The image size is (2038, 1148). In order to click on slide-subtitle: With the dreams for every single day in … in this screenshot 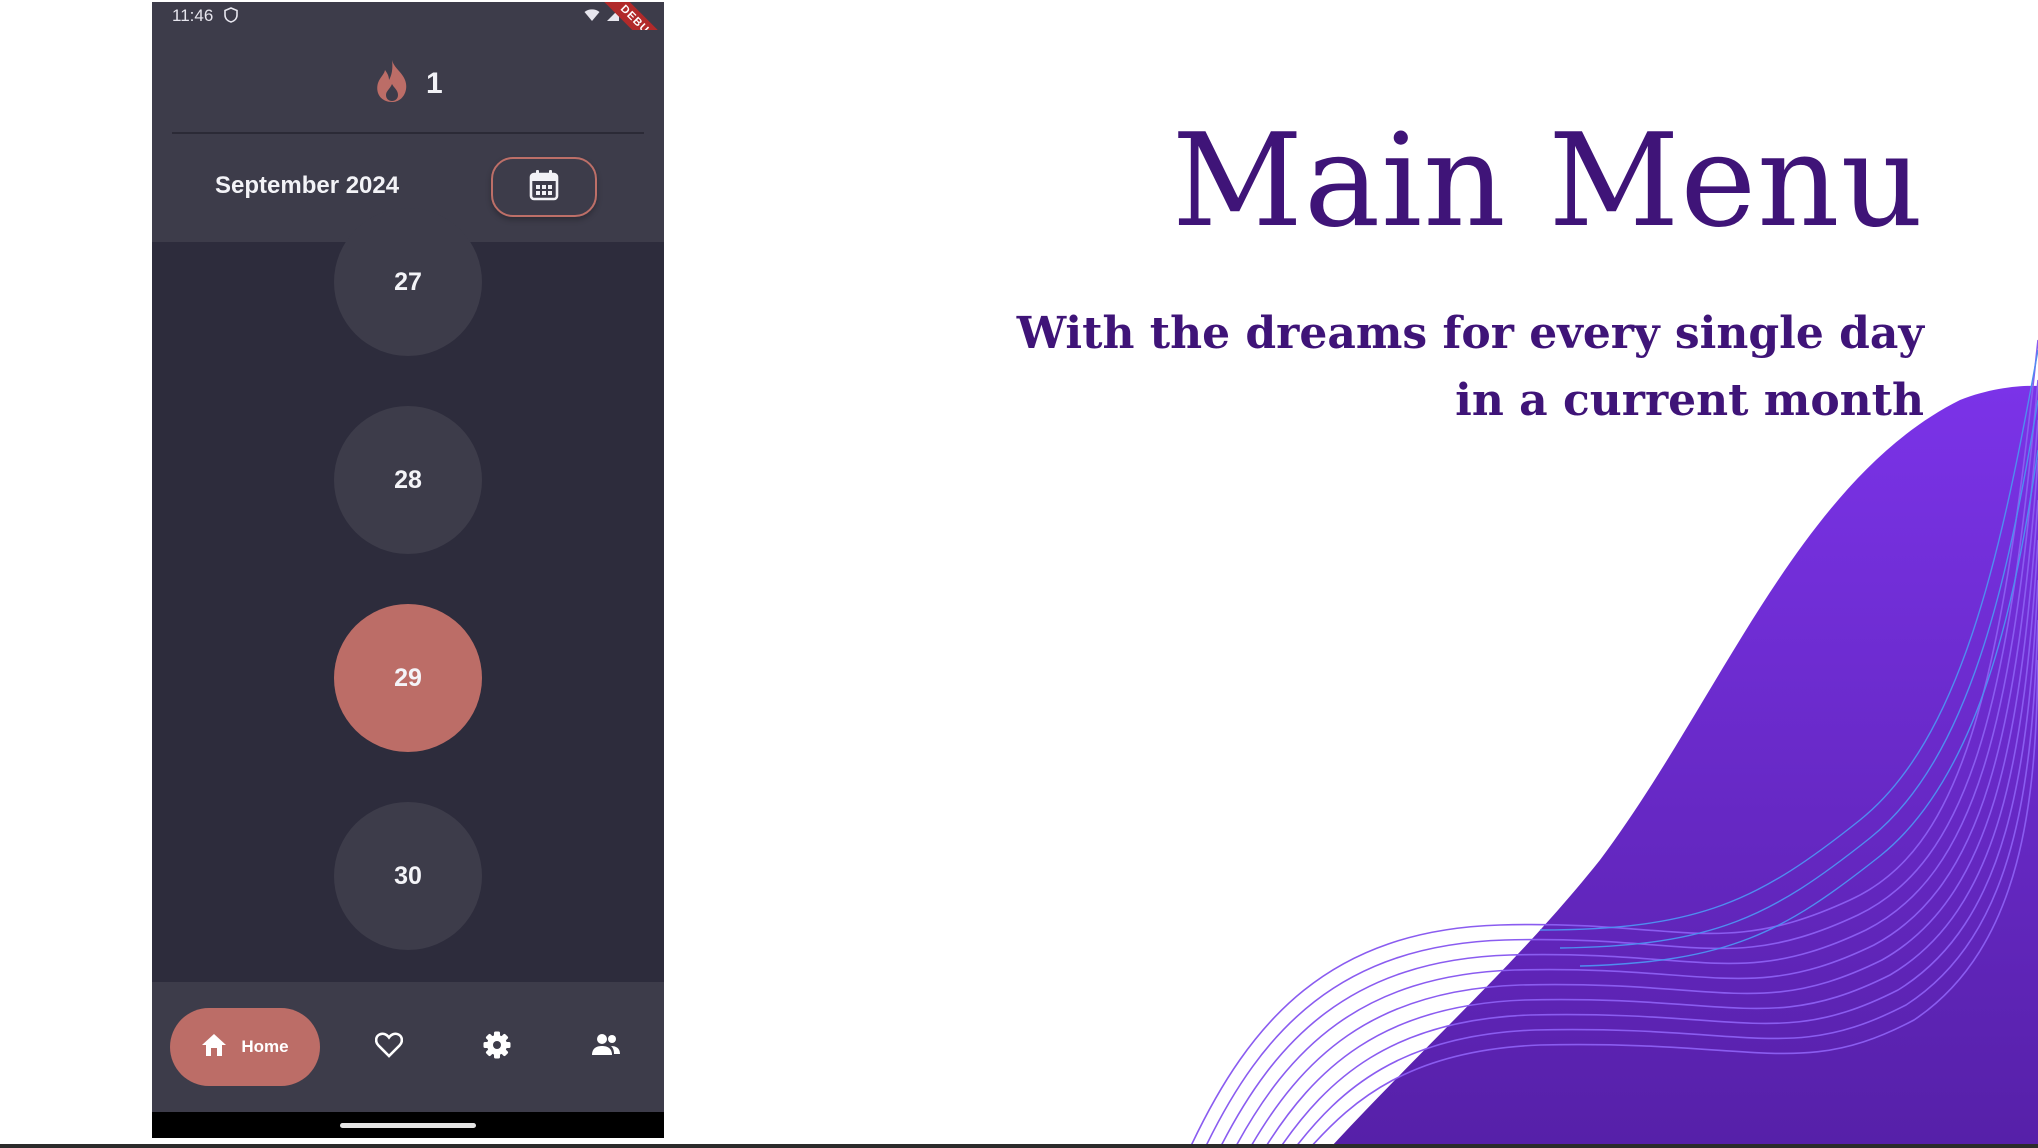, I will do `click(1470, 367)`.